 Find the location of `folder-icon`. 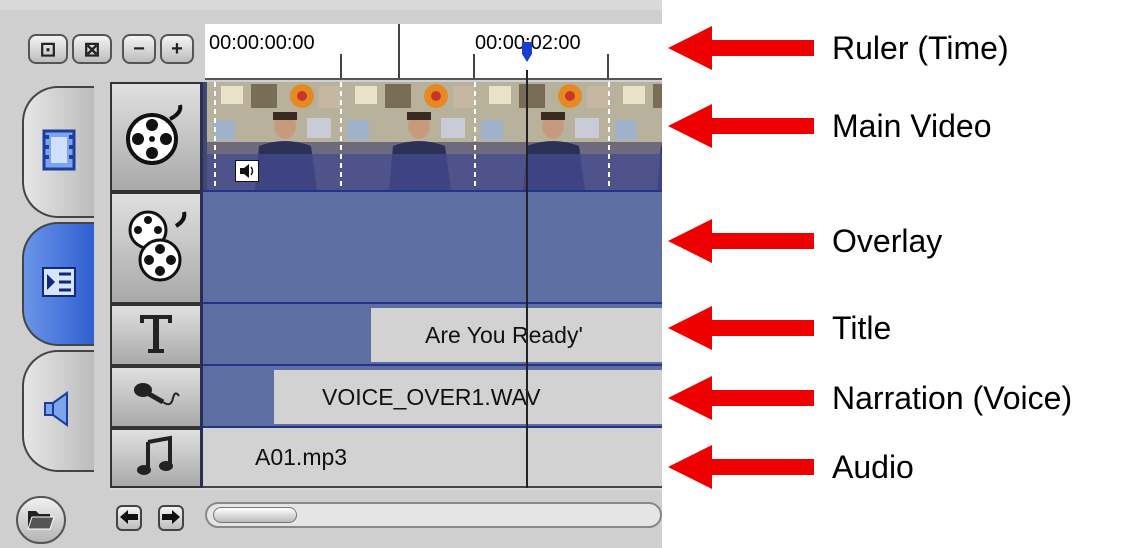

folder-icon is located at coordinates (41, 520).